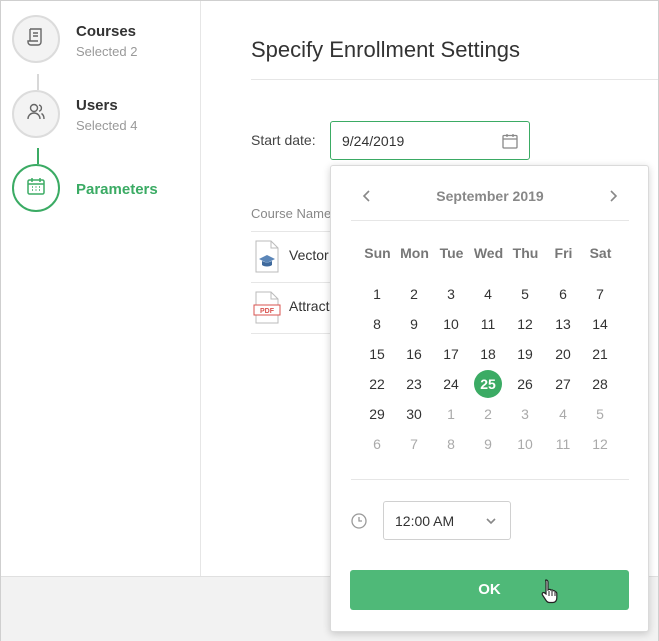 Image resolution: width=659 pixels, height=641 pixels. I want to click on day-cell: 26, so click(525, 384).